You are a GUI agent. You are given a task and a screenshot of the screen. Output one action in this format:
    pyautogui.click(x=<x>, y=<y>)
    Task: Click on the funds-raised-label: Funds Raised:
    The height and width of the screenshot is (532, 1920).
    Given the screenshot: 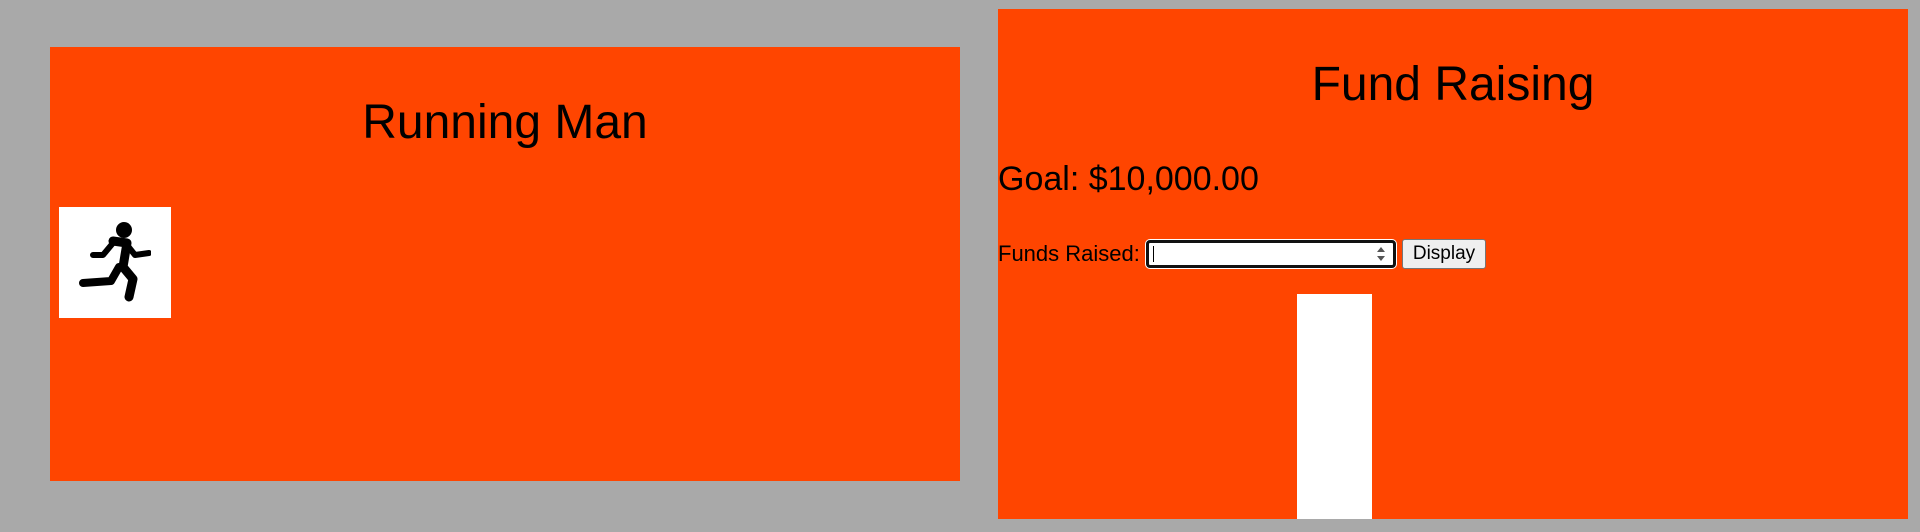 What is the action you would take?
    pyautogui.click(x=1069, y=253)
    